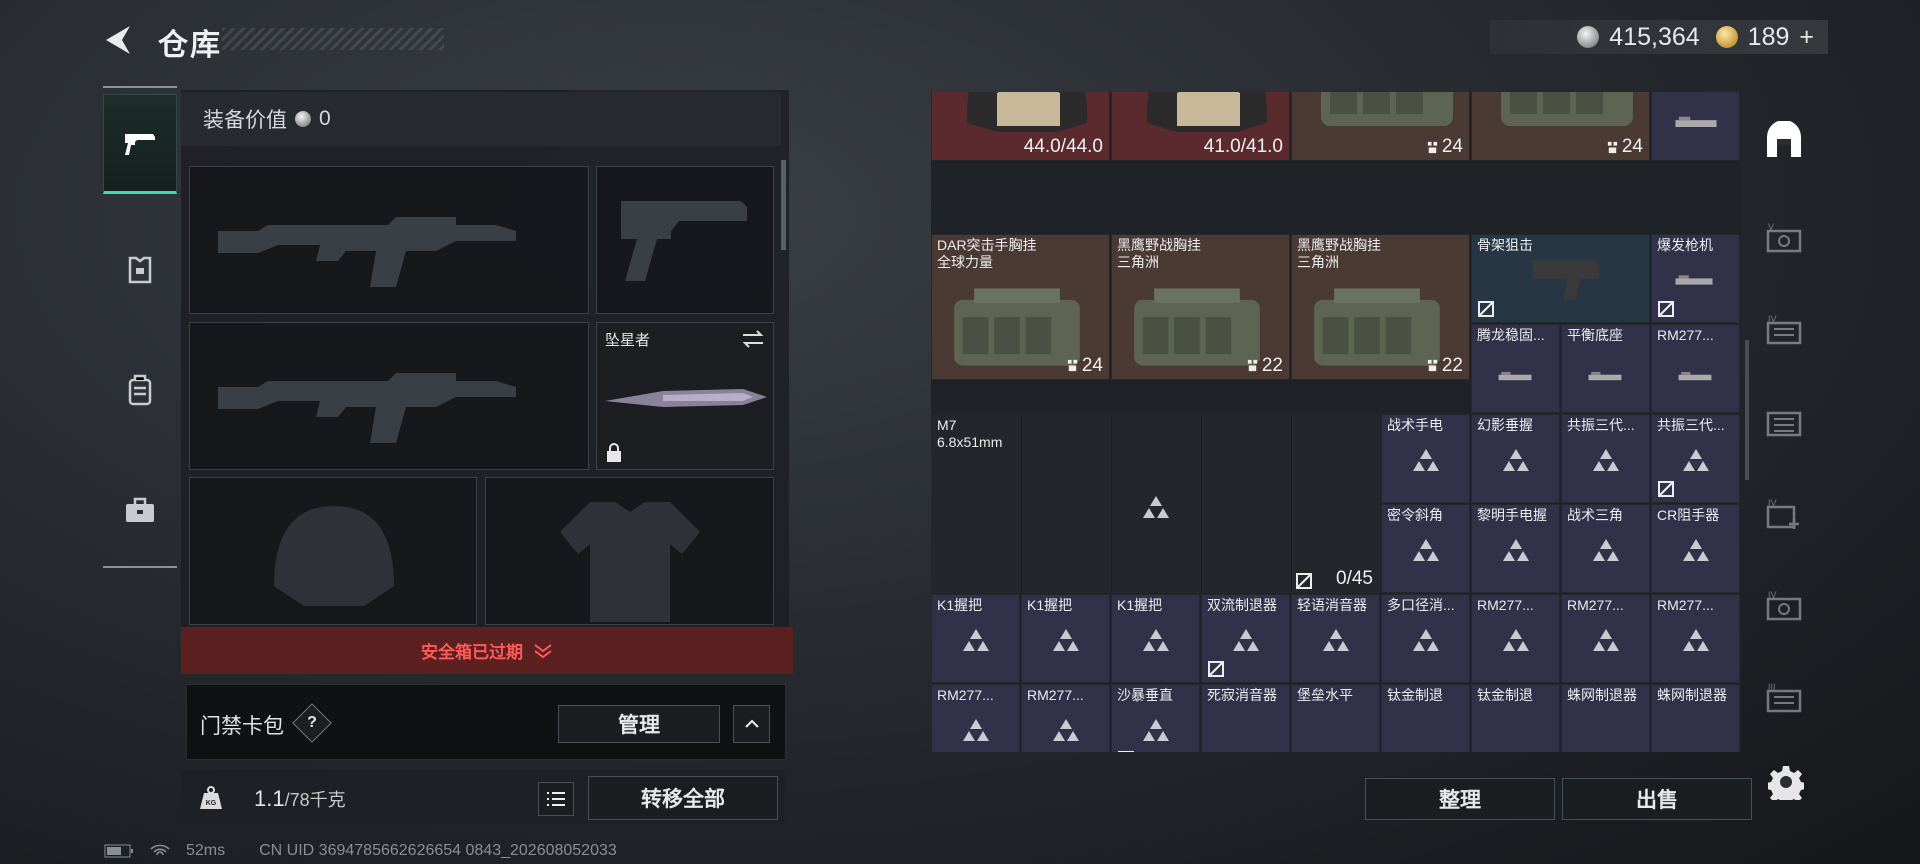 This screenshot has height=864, width=1920. What do you see at coordinates (1335, 718) in the screenshot?
I see `attachment-item: 堡垒水平` at bounding box center [1335, 718].